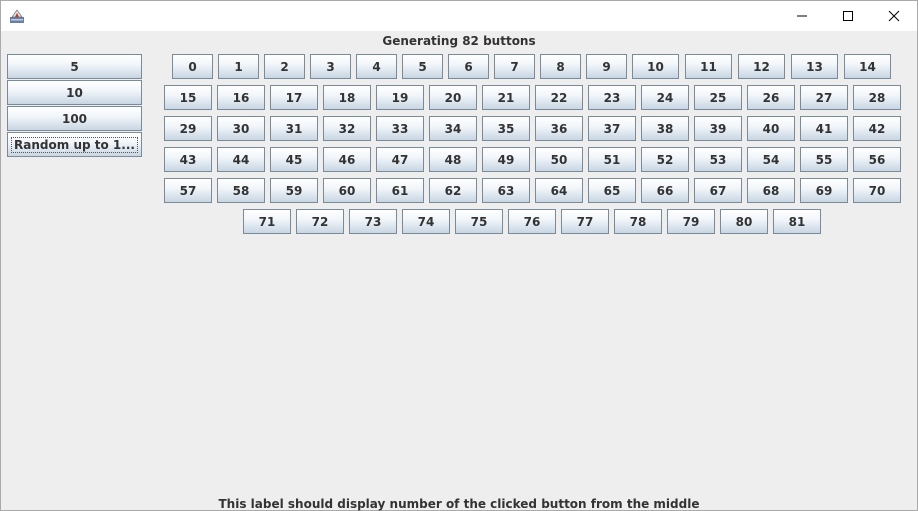 Image resolution: width=918 pixels, height=511 pixels. Describe the element at coordinates (74, 118) in the screenshot. I see `generate-100-button: 100` at that location.